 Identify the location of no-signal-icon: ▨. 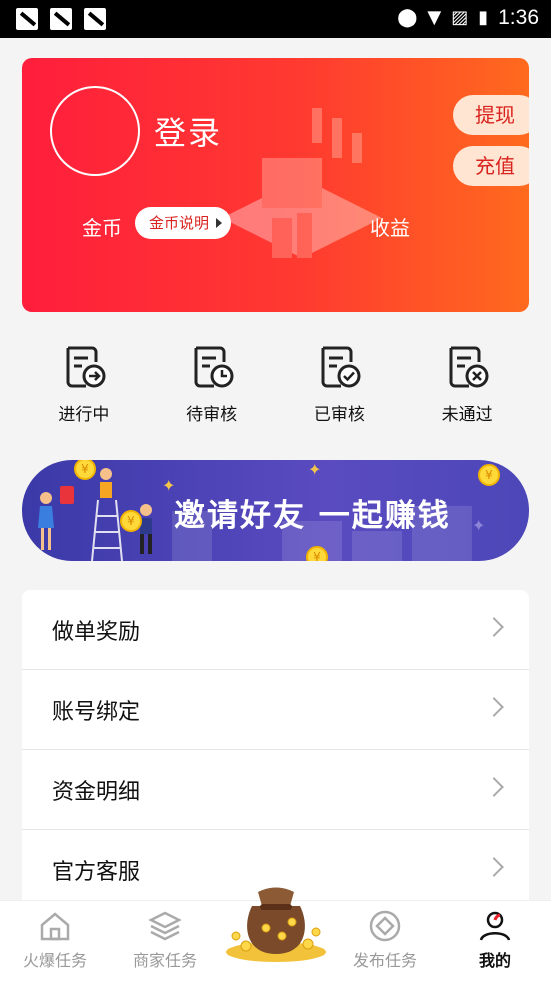
(460, 17).